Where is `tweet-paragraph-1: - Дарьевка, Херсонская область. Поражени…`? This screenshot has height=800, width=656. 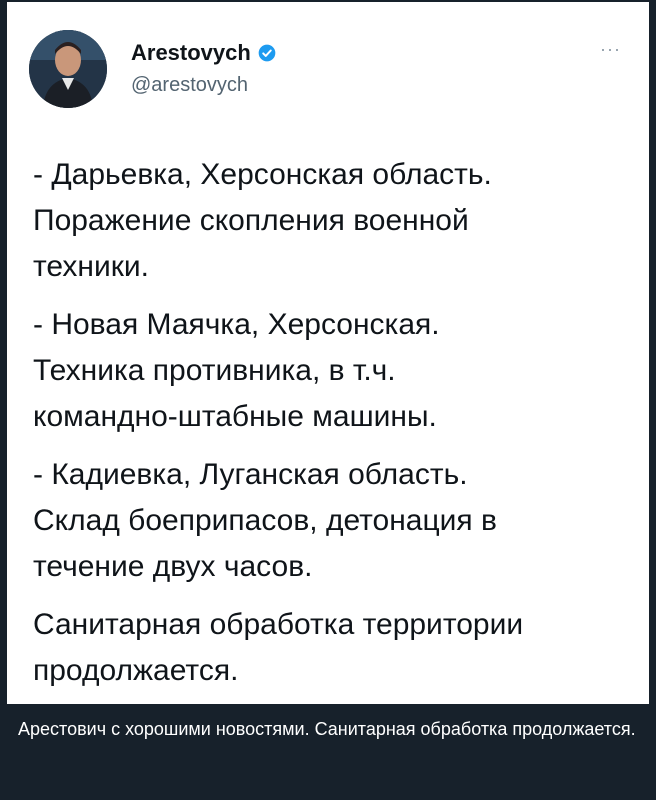 tweet-paragraph-1: - Дарьевка, Херсонская область. Поражени… is located at coordinates (262, 220).